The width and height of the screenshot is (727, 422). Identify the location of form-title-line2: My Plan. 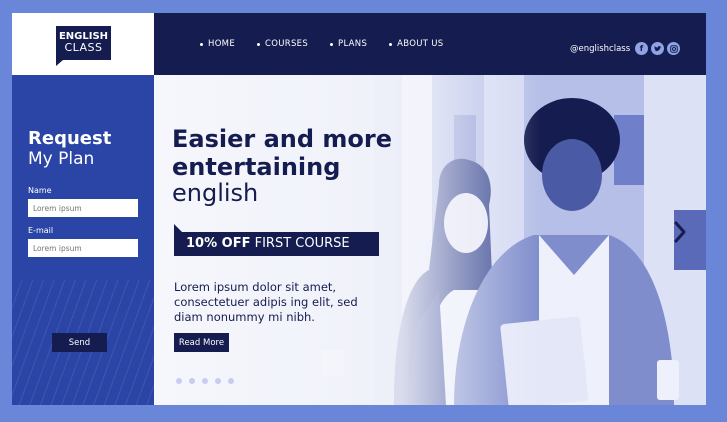
(61, 159).